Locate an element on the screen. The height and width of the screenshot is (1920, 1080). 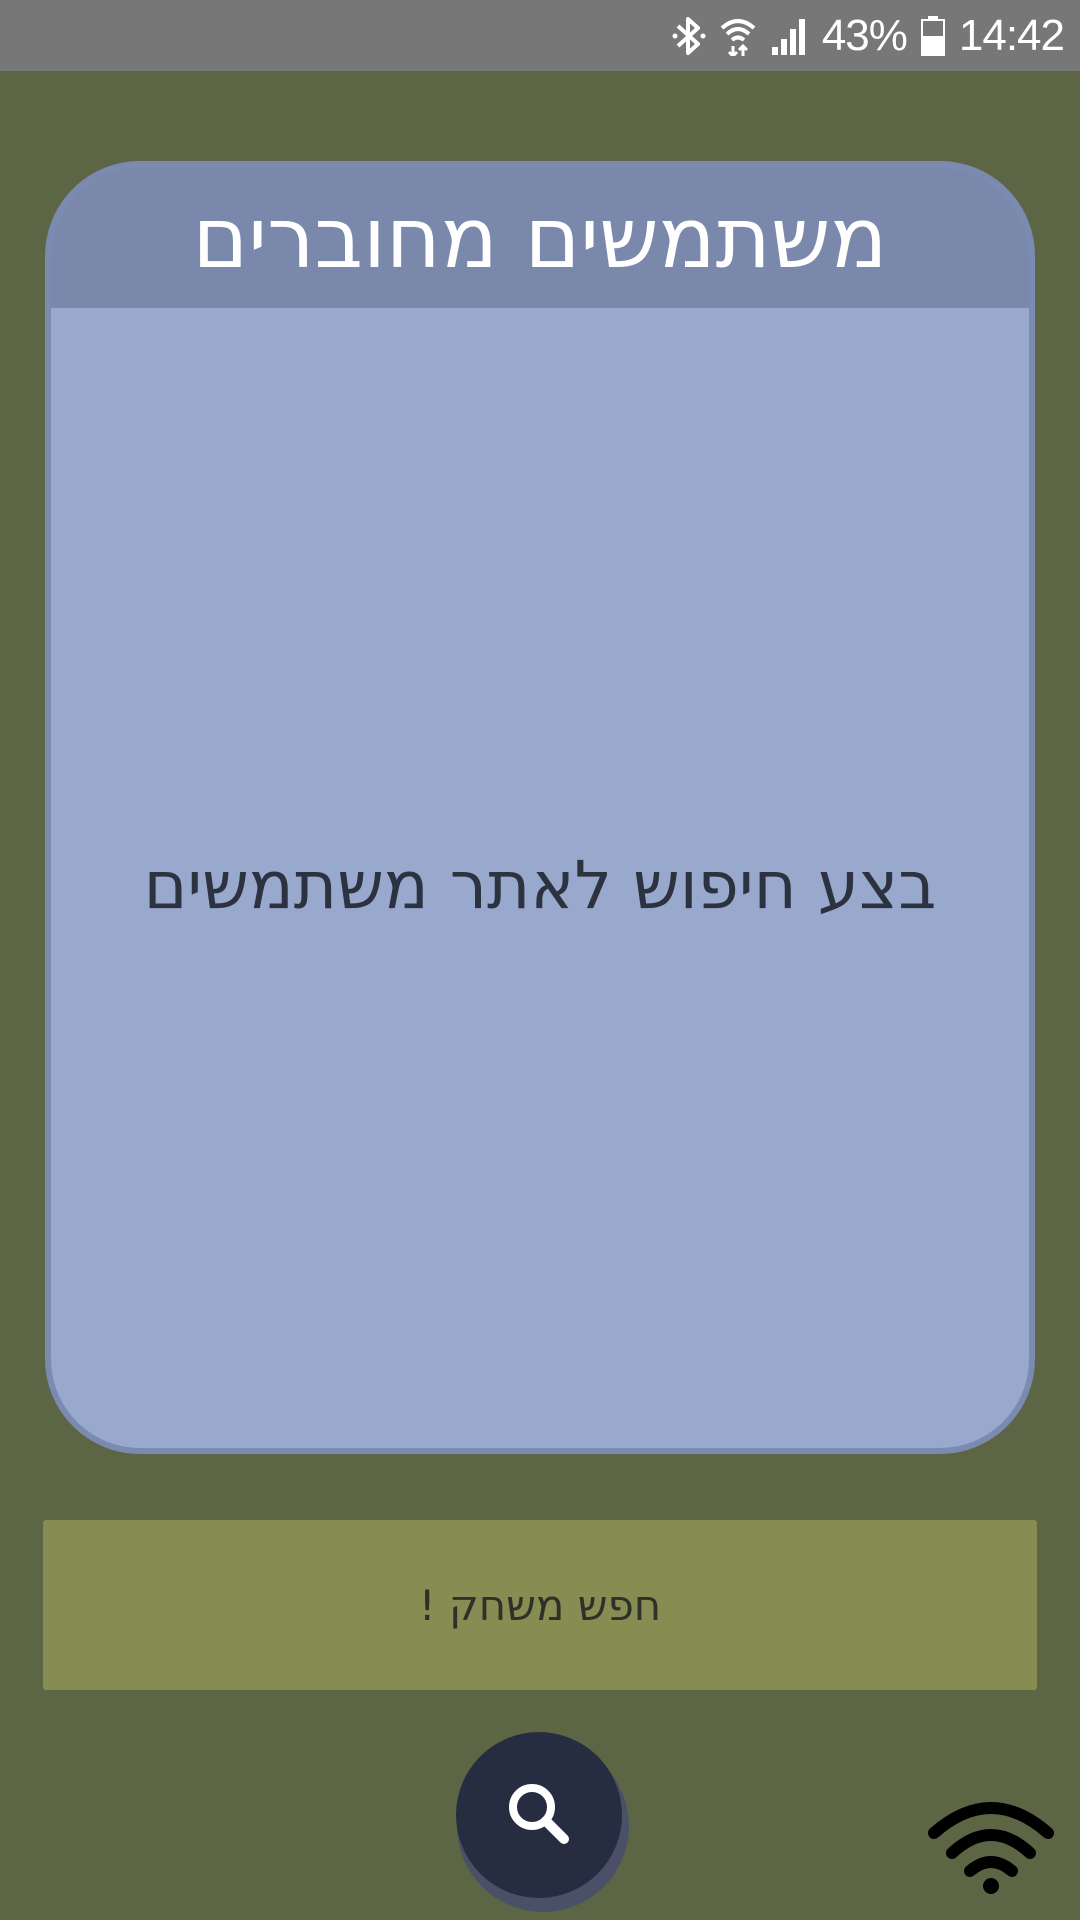
status-bar: 43% 14:42 is located at coordinates (540, 35).